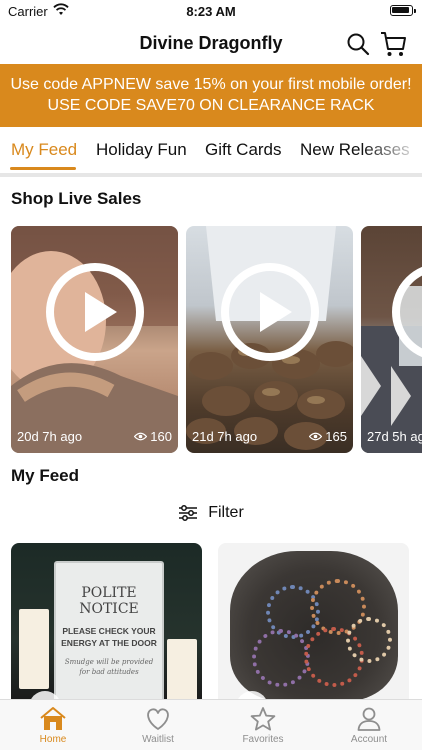  What do you see at coordinates (369, 739) in the screenshot?
I see `tab-account-label: Account` at bounding box center [369, 739].